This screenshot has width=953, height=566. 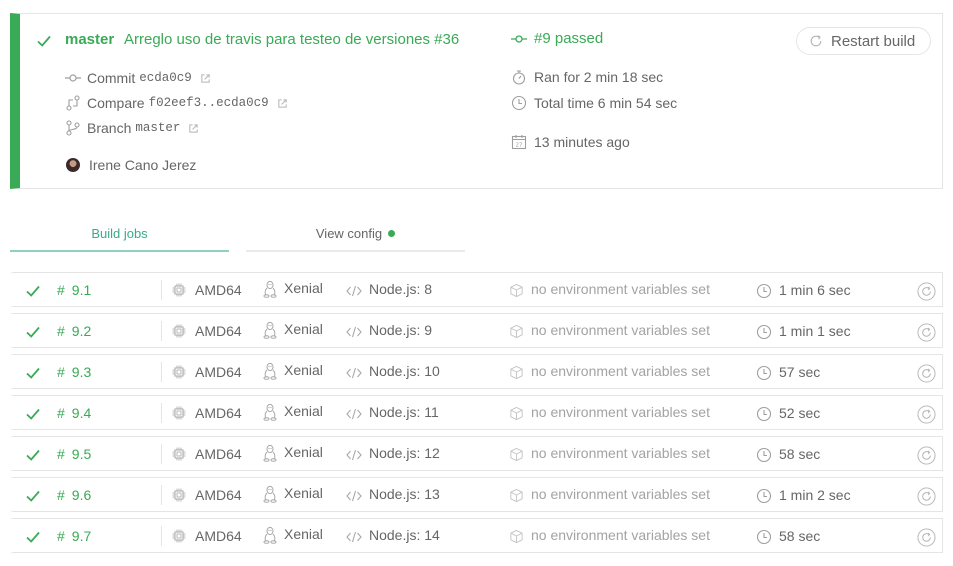 I want to click on tab-view-config: View config, so click(x=355, y=239).